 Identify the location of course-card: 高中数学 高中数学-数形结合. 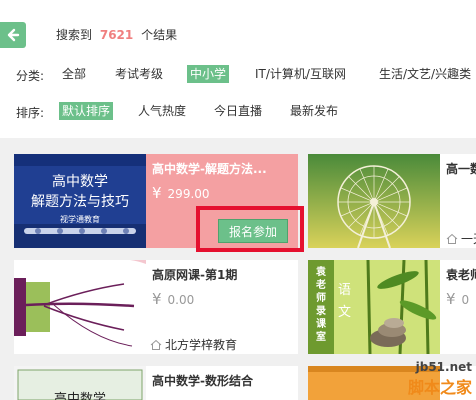
(156, 383).